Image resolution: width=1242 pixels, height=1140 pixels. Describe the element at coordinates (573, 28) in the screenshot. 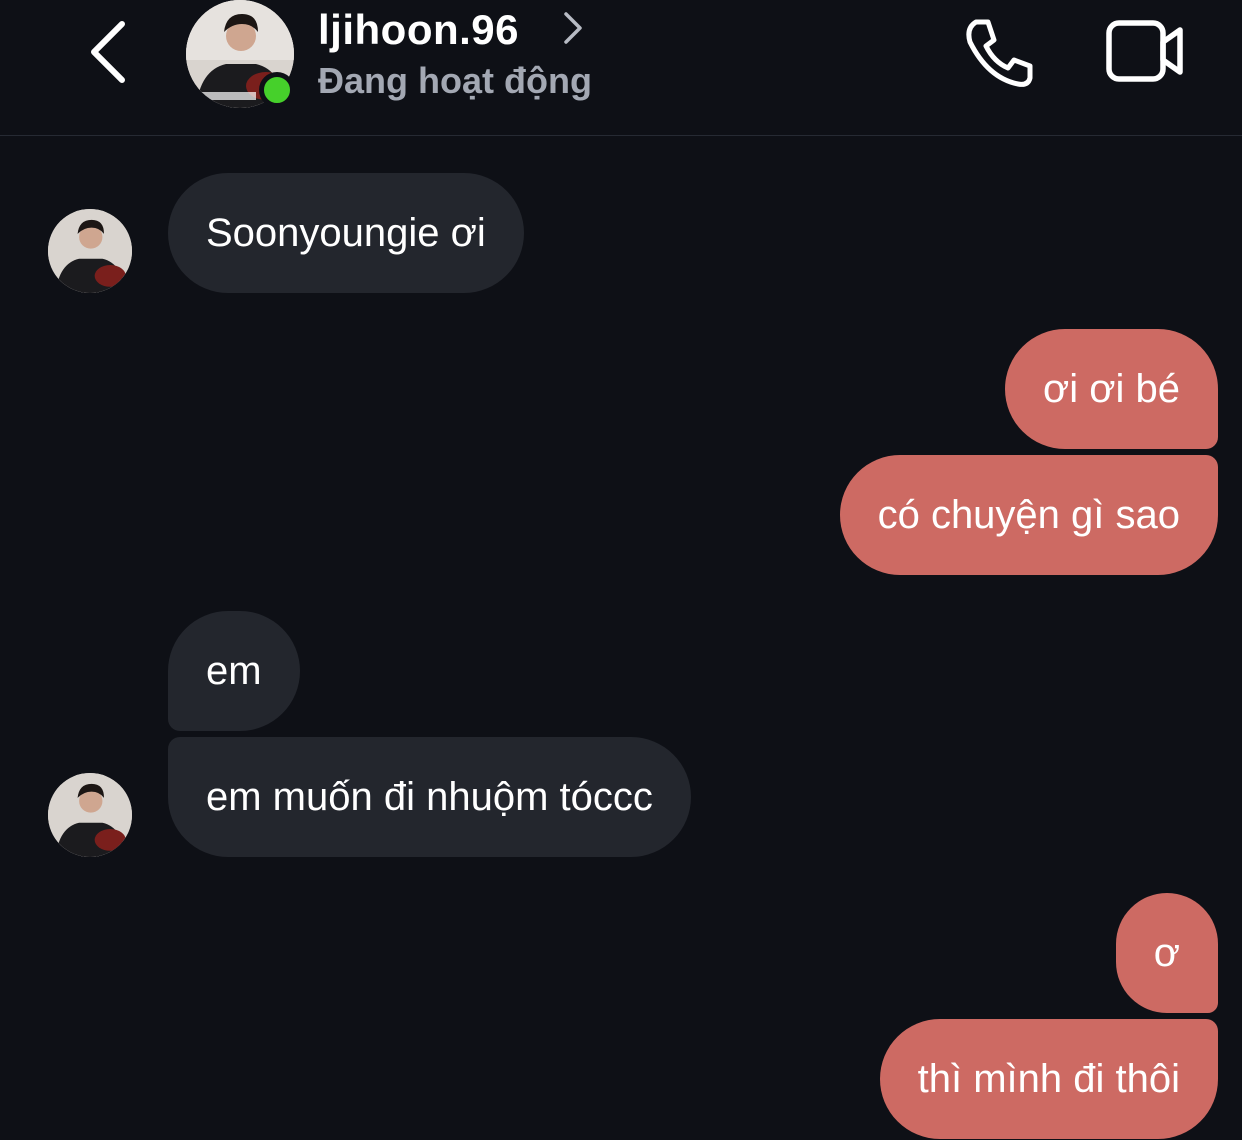

I see `chevron-right-icon` at that location.